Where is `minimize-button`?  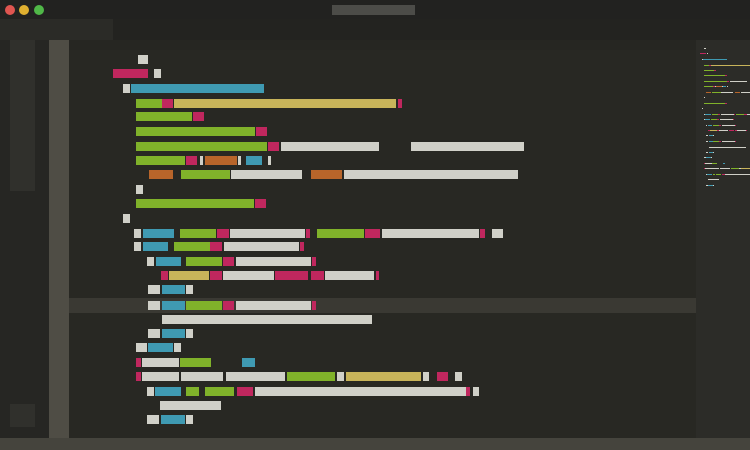 minimize-button is located at coordinates (24, 10).